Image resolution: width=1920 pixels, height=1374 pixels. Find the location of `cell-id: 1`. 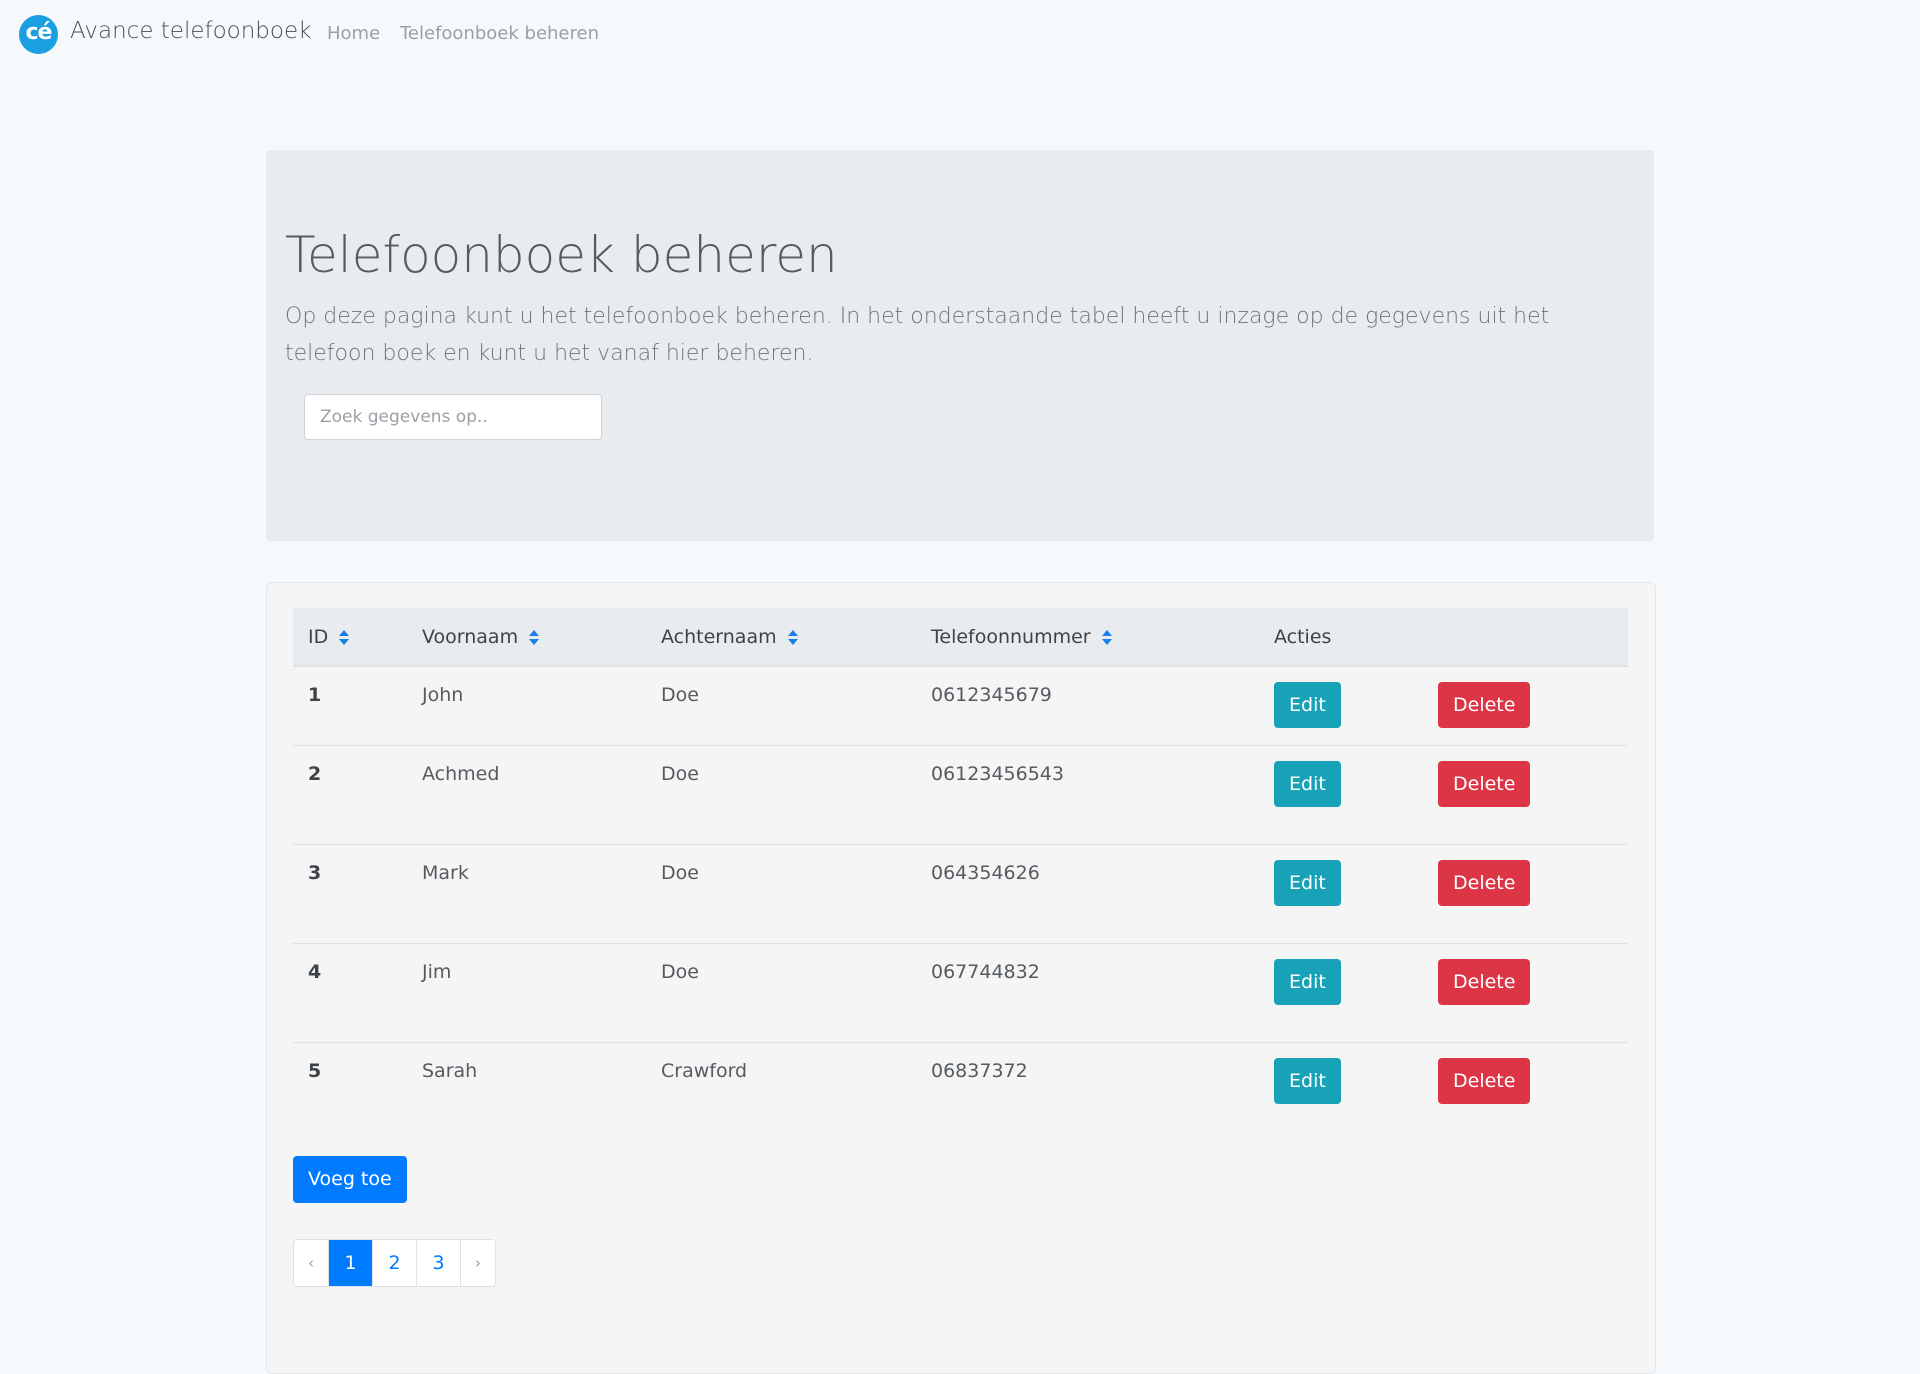

cell-id: 1 is located at coordinates (315, 695).